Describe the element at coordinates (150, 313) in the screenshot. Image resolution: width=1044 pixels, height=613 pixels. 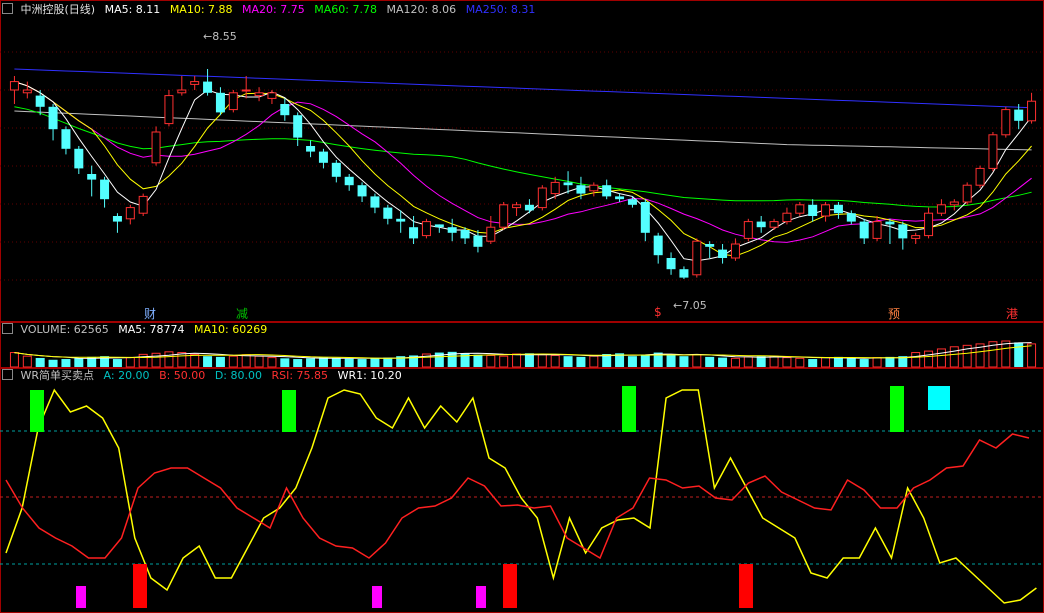
I see `event-marker-cai: 财` at that location.